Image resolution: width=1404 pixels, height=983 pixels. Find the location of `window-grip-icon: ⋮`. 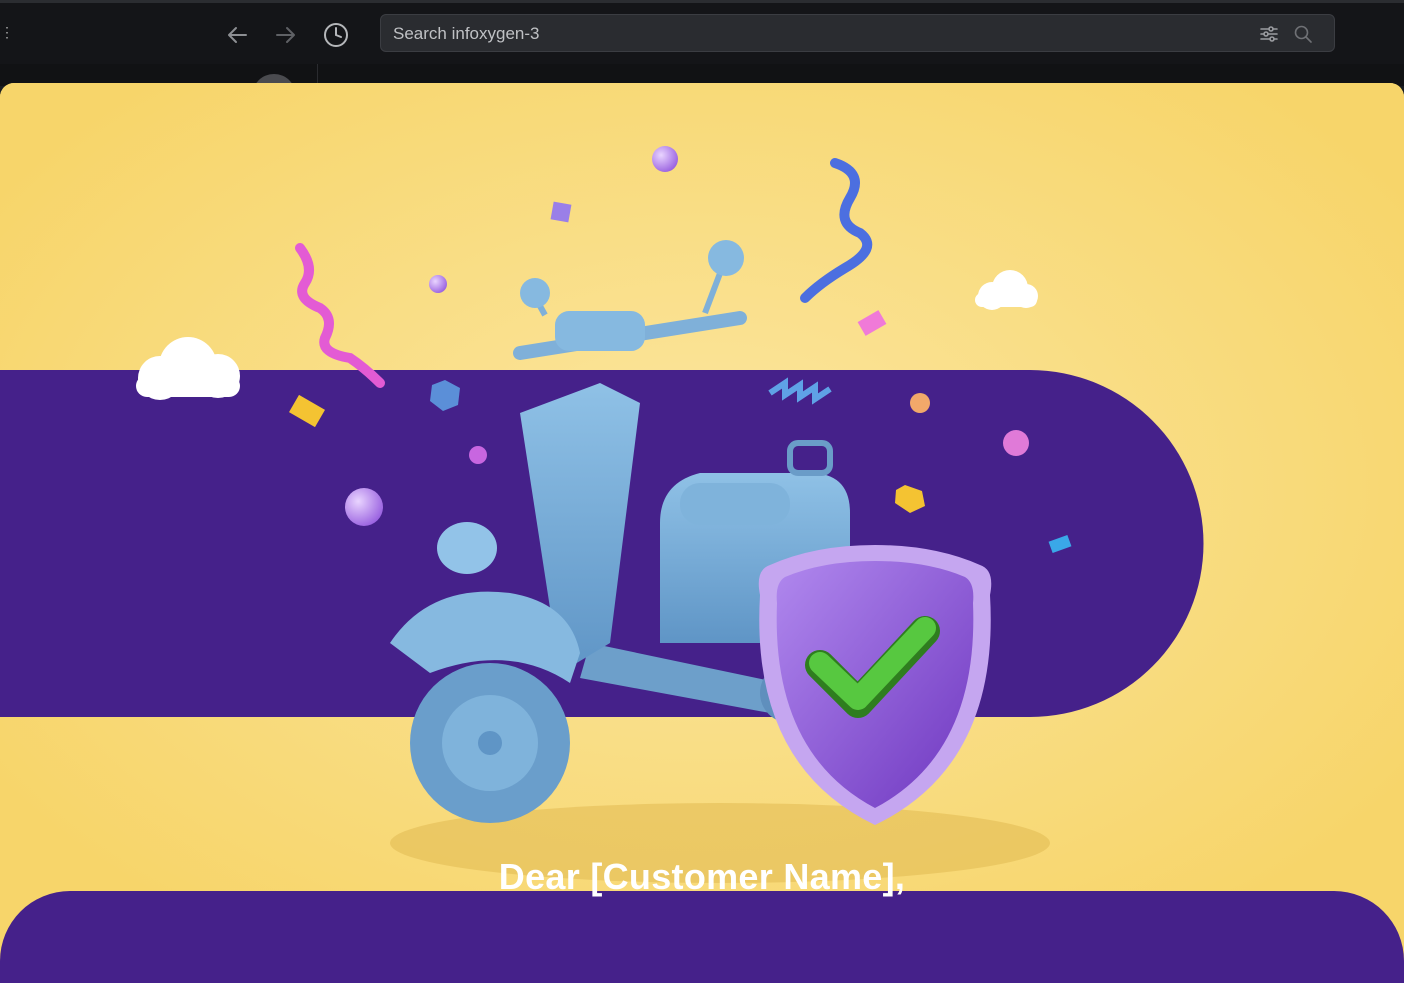

window-grip-icon: ⋮ is located at coordinates (7, 32).